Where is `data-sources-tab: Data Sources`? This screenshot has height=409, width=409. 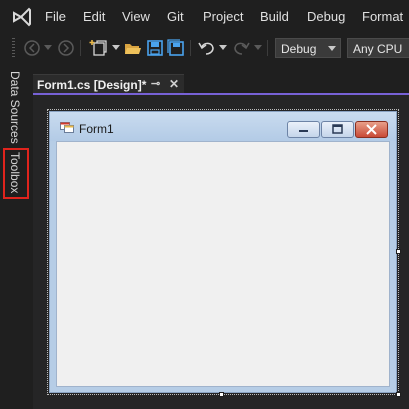
data-sources-tab: Data Sources is located at coordinates (15, 107).